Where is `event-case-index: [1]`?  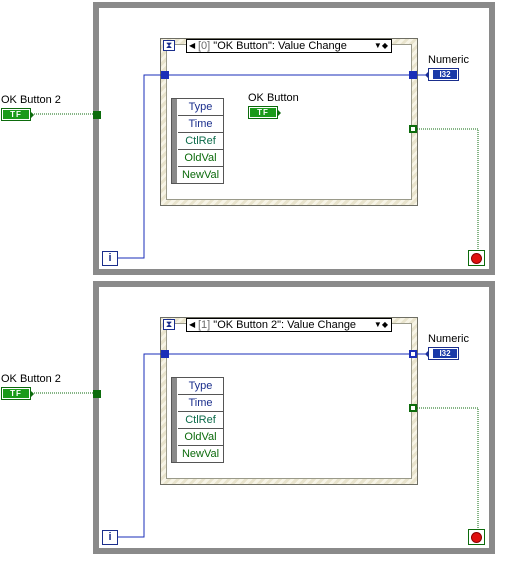
event-case-index: [1] is located at coordinates (204, 325).